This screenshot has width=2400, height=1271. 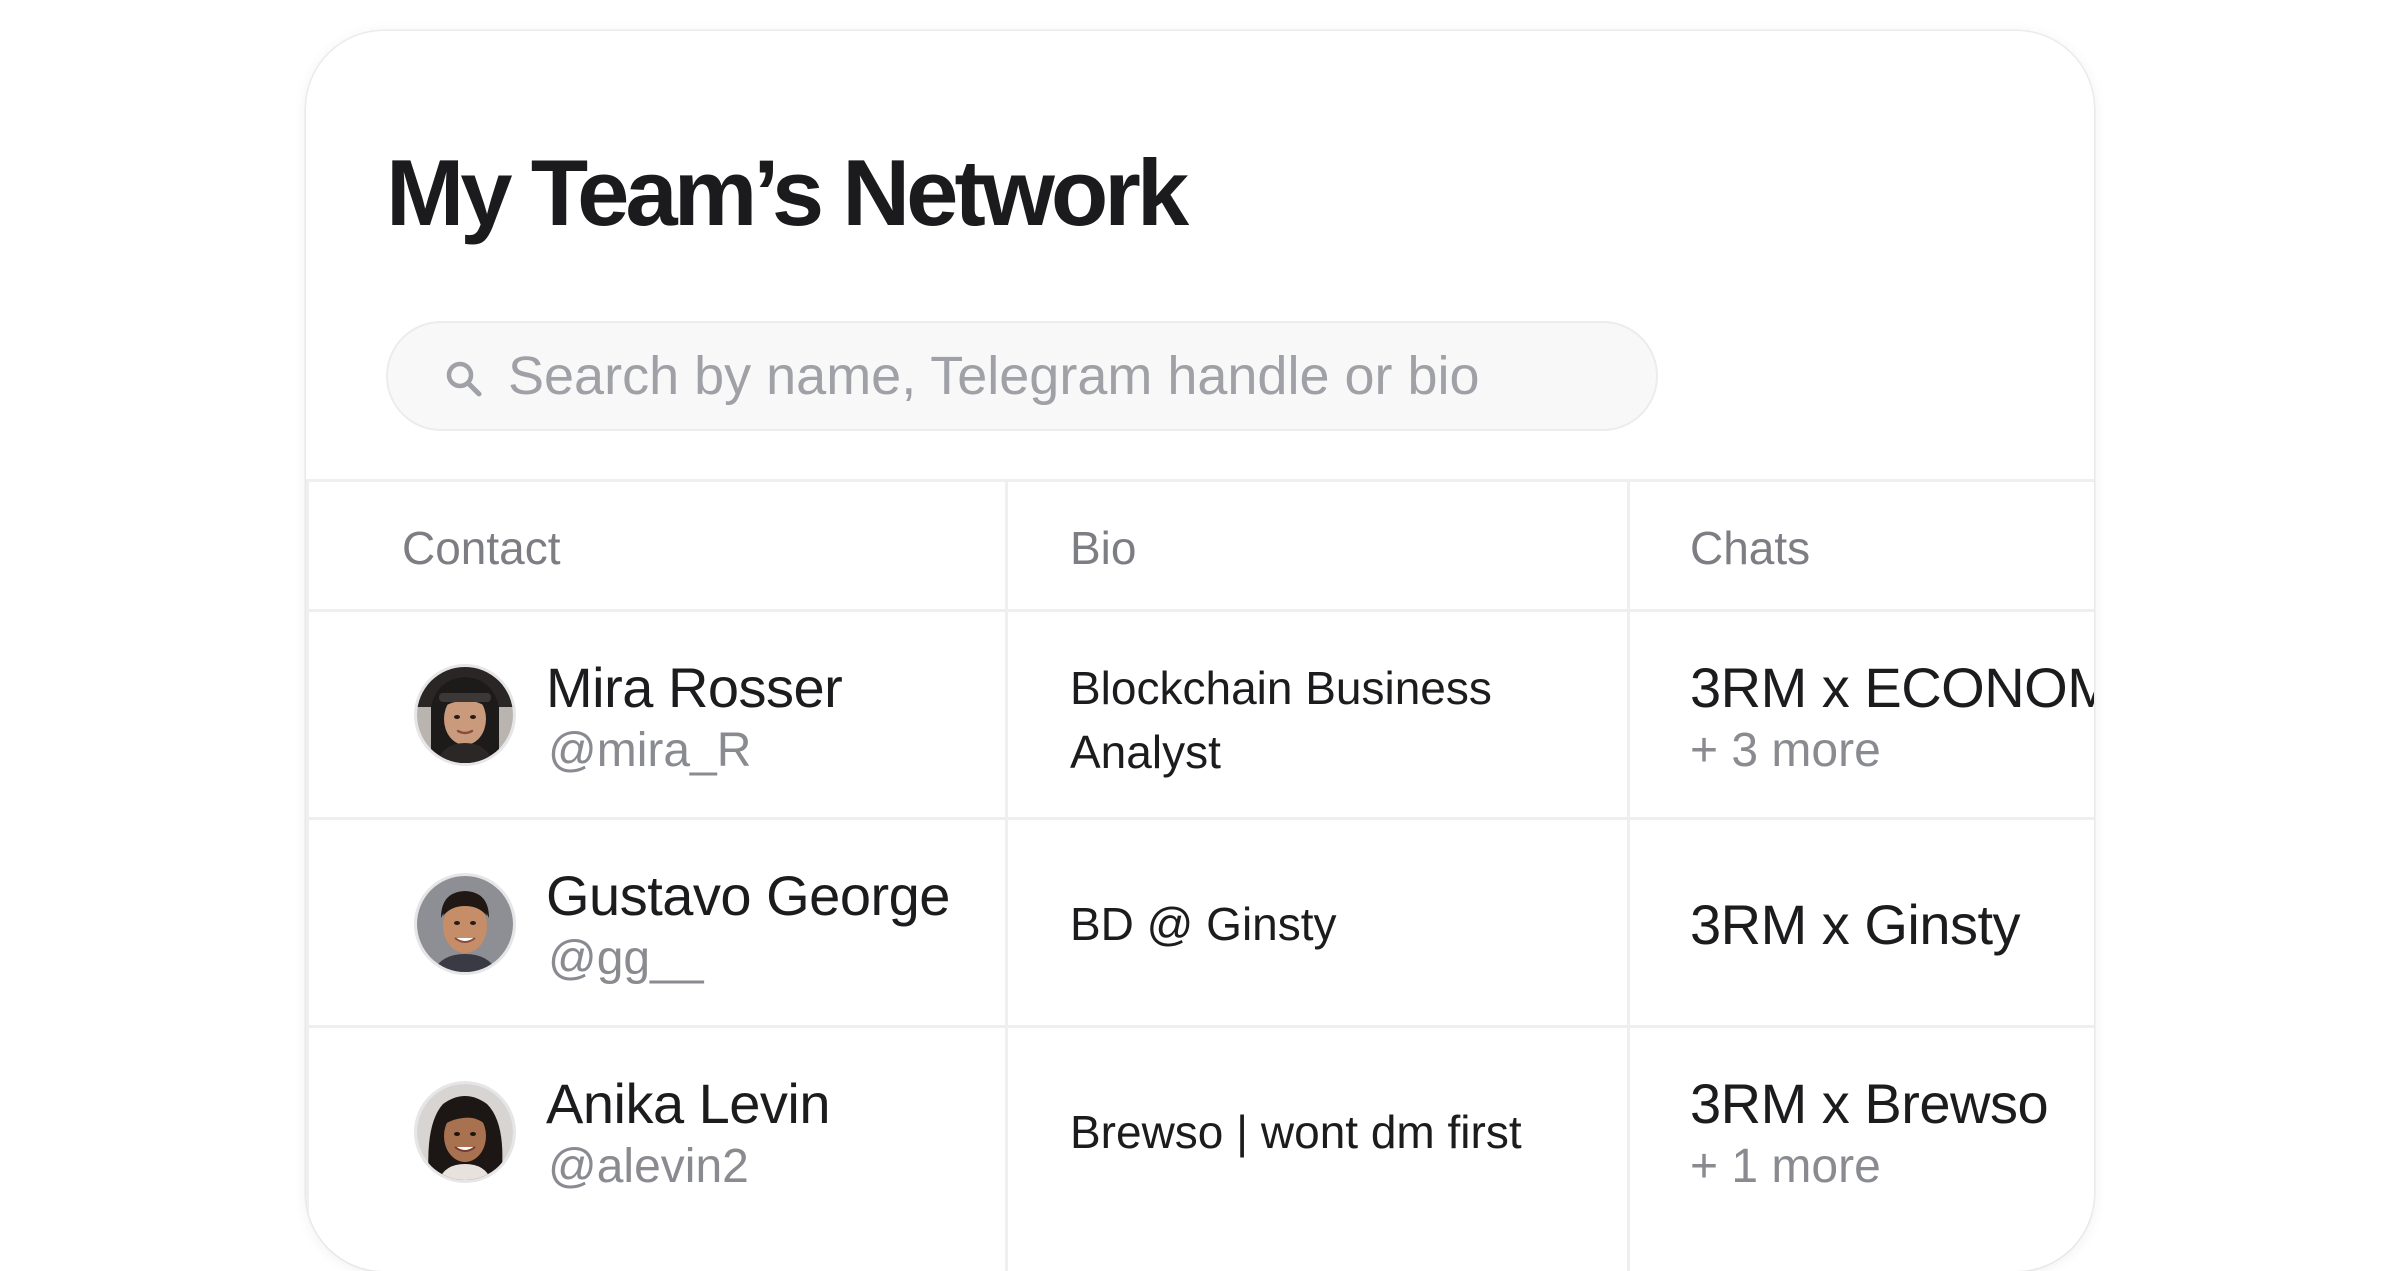 What do you see at coordinates (688, 1103) in the screenshot?
I see `contact-name: Anika Levin` at bounding box center [688, 1103].